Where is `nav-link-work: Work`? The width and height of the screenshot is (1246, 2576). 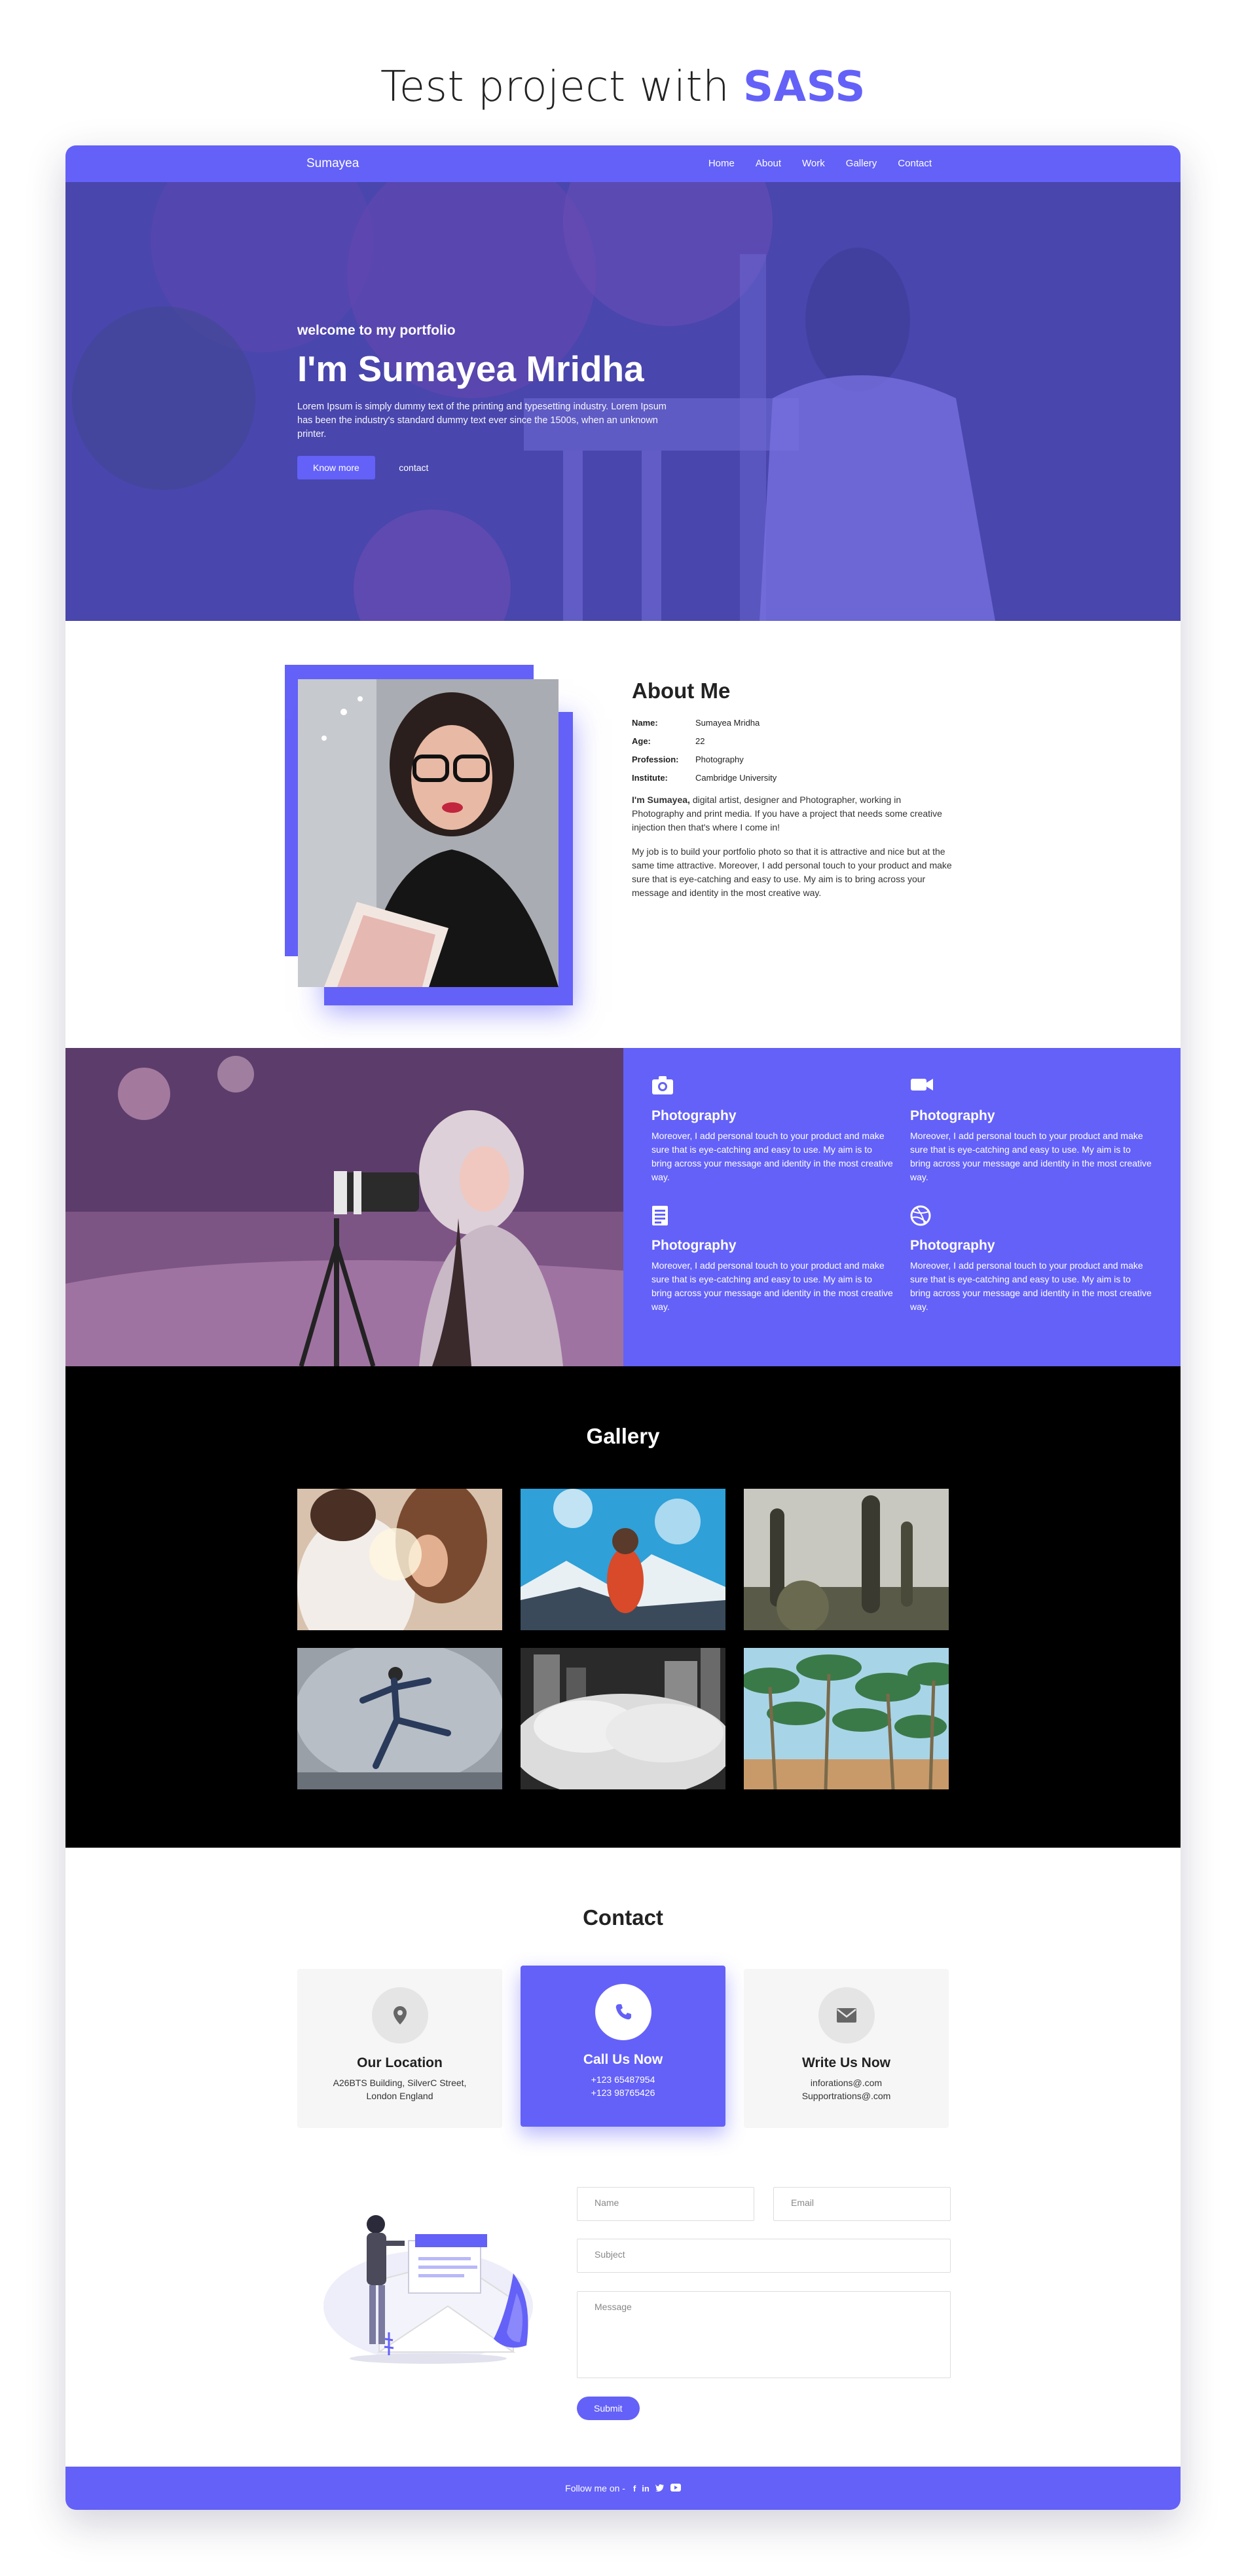 nav-link-work: Work is located at coordinates (813, 163).